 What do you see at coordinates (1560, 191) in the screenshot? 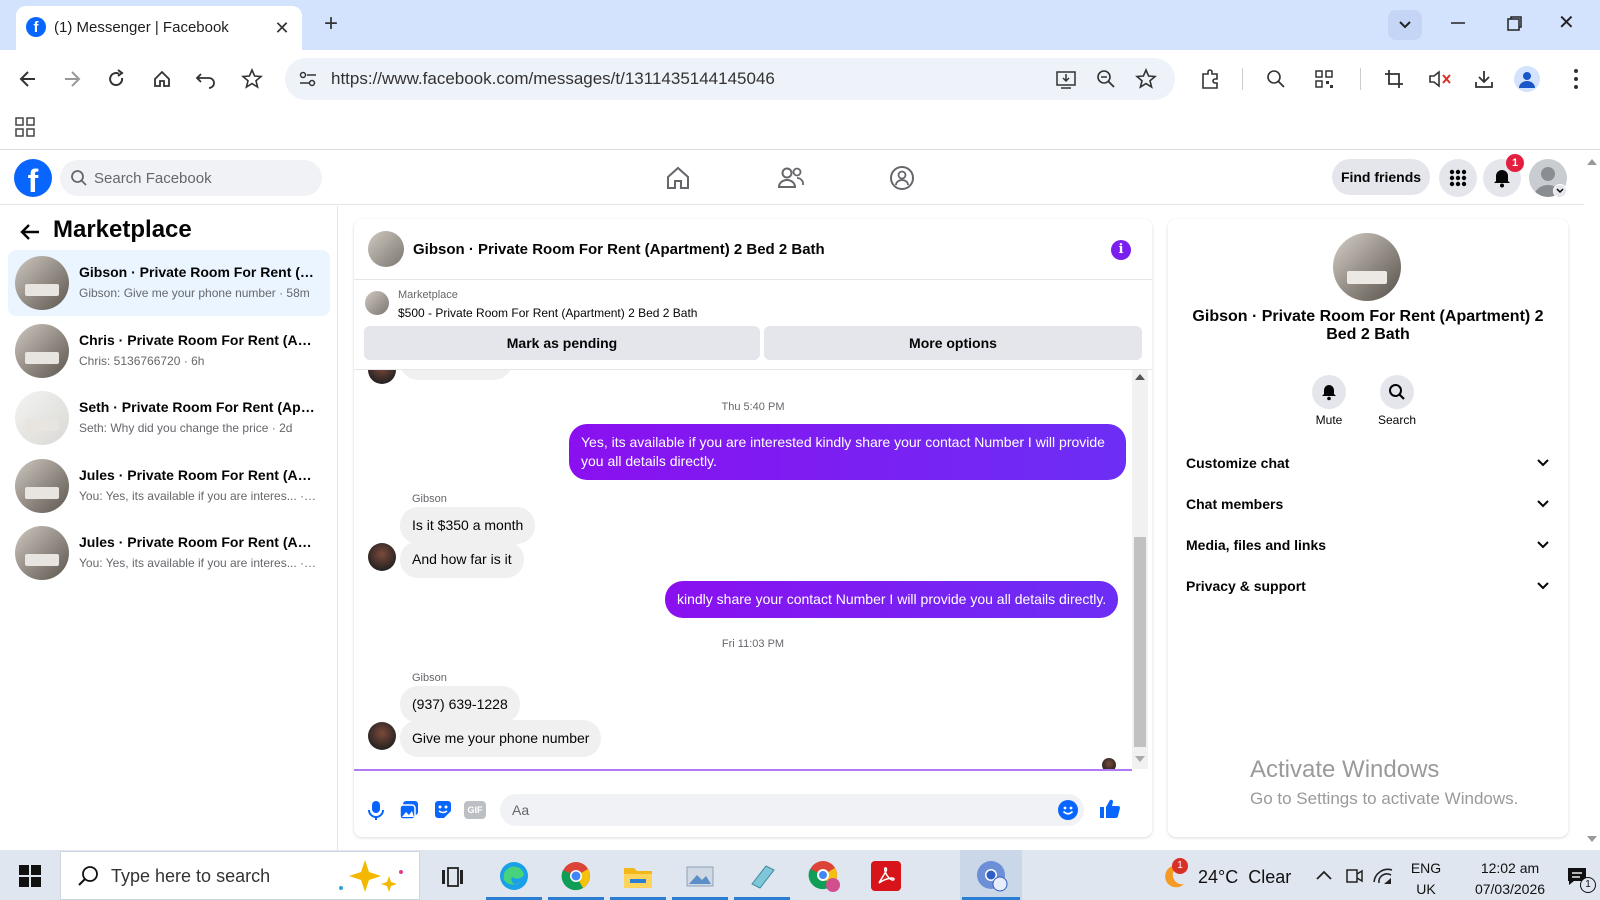
I see `account-chevron-icon` at bounding box center [1560, 191].